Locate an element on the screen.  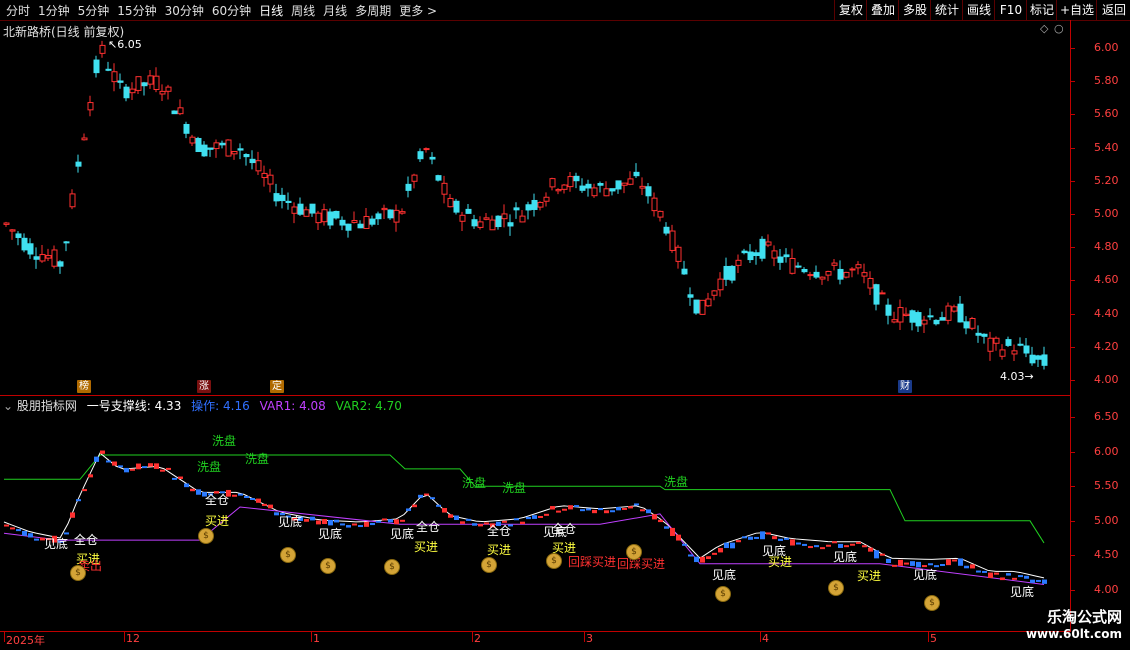
toolbar-button-6: 标记 is located at coordinates (1041, 10).